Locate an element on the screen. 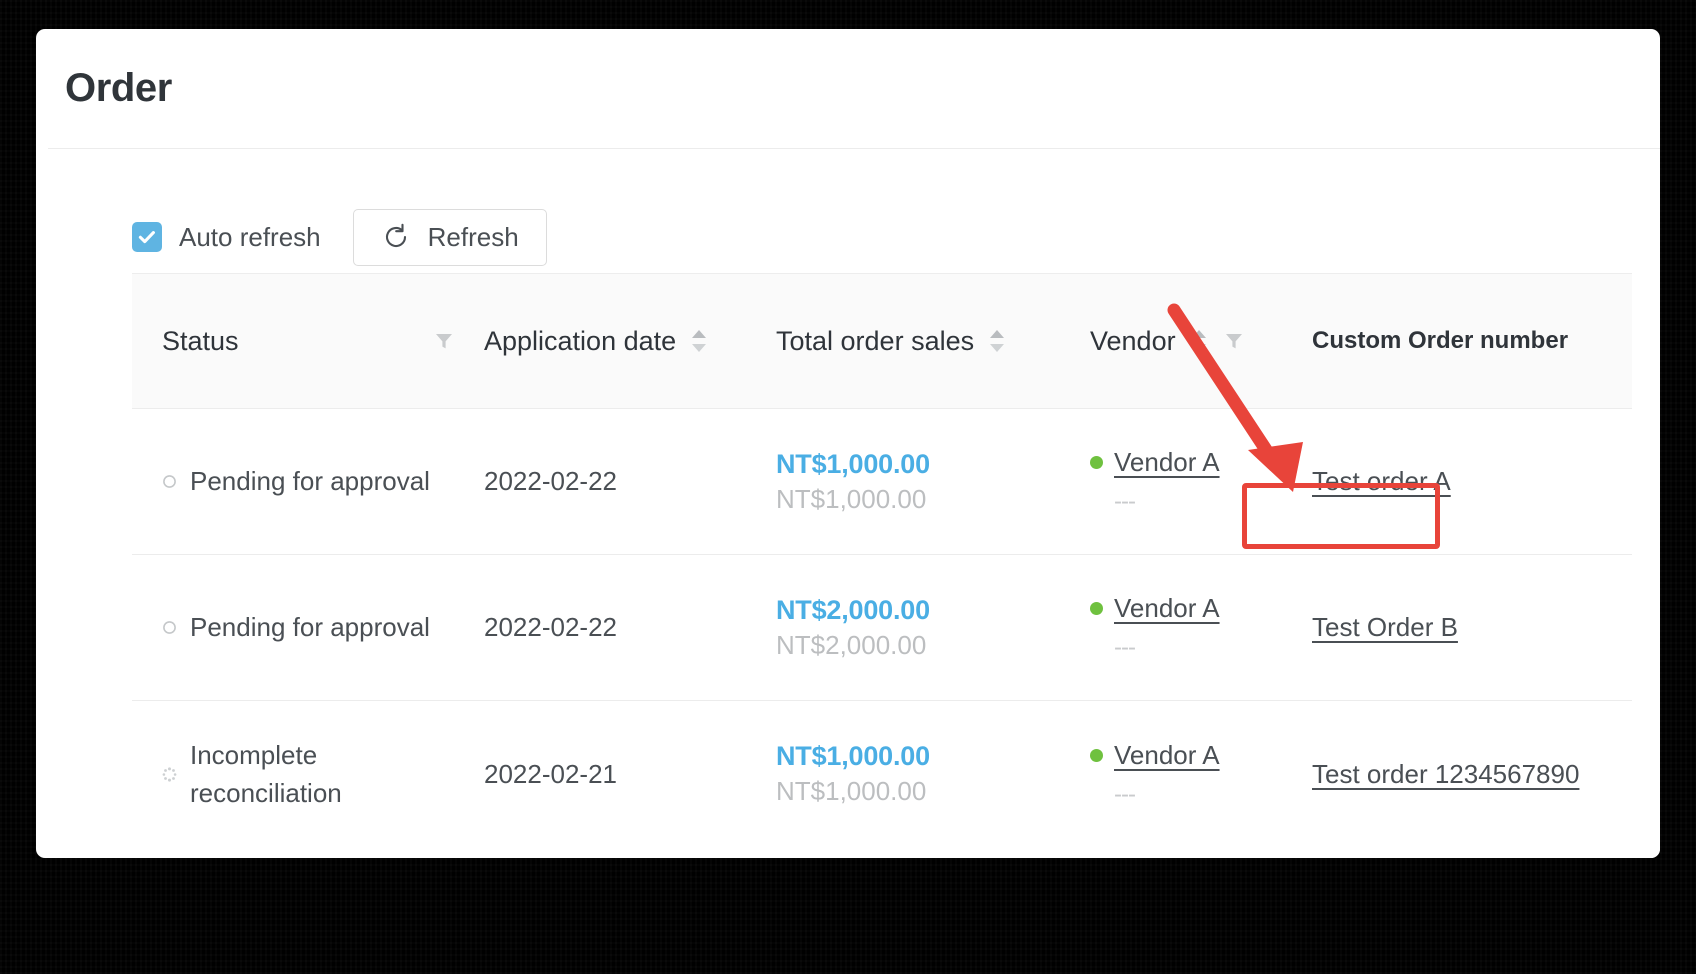 Image resolution: width=1696 pixels, height=974 pixels. column-header-custom-order-number-label: Custom Order number is located at coordinates (1440, 340).